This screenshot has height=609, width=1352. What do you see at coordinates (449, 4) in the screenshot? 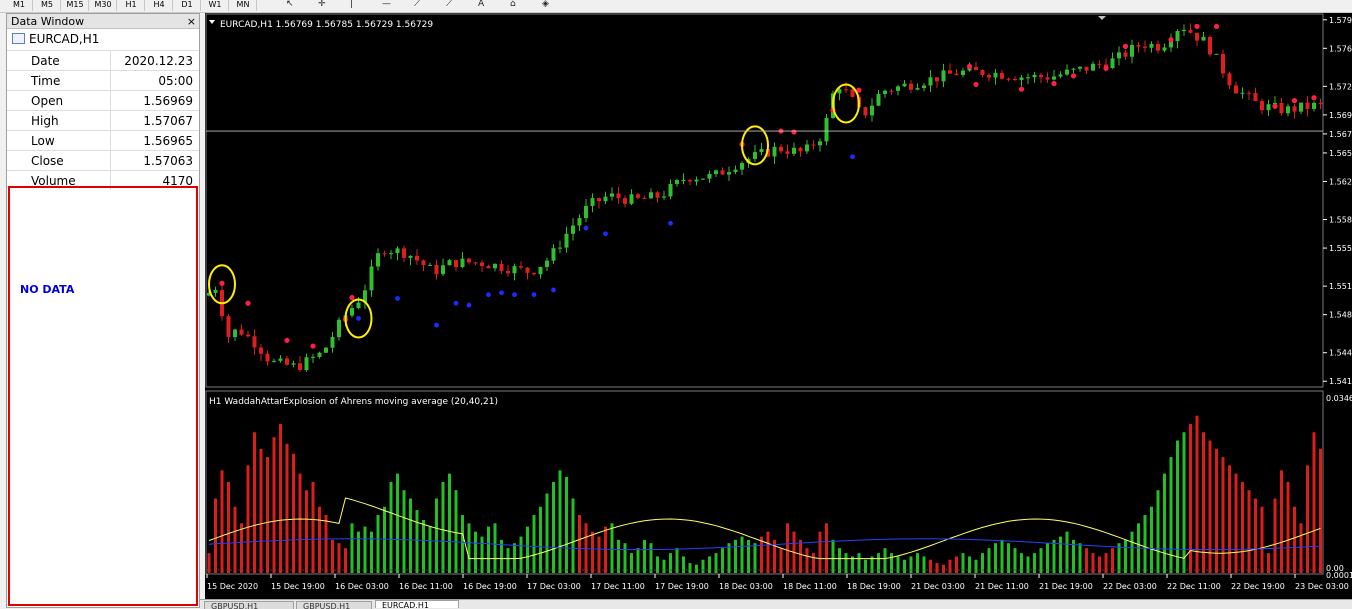
I see `fibonacci-fan-icon: ⟋` at bounding box center [449, 4].